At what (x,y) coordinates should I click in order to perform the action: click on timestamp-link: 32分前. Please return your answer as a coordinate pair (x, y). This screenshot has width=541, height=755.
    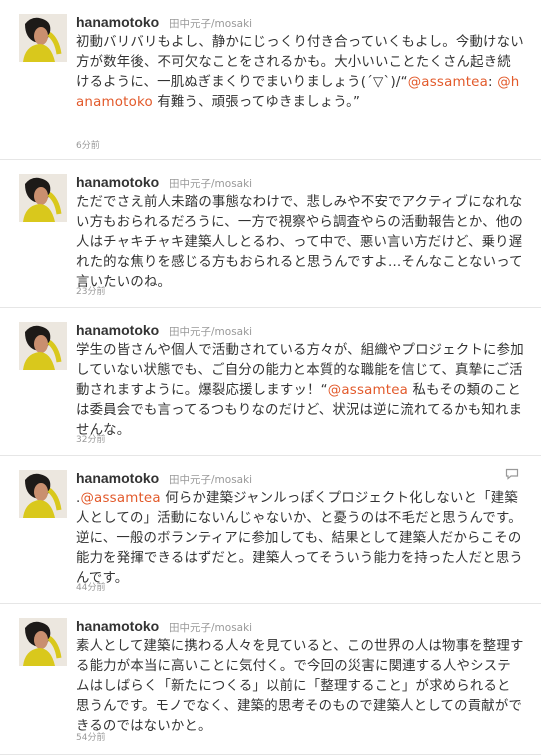
    Looking at the image, I should click on (90, 438).